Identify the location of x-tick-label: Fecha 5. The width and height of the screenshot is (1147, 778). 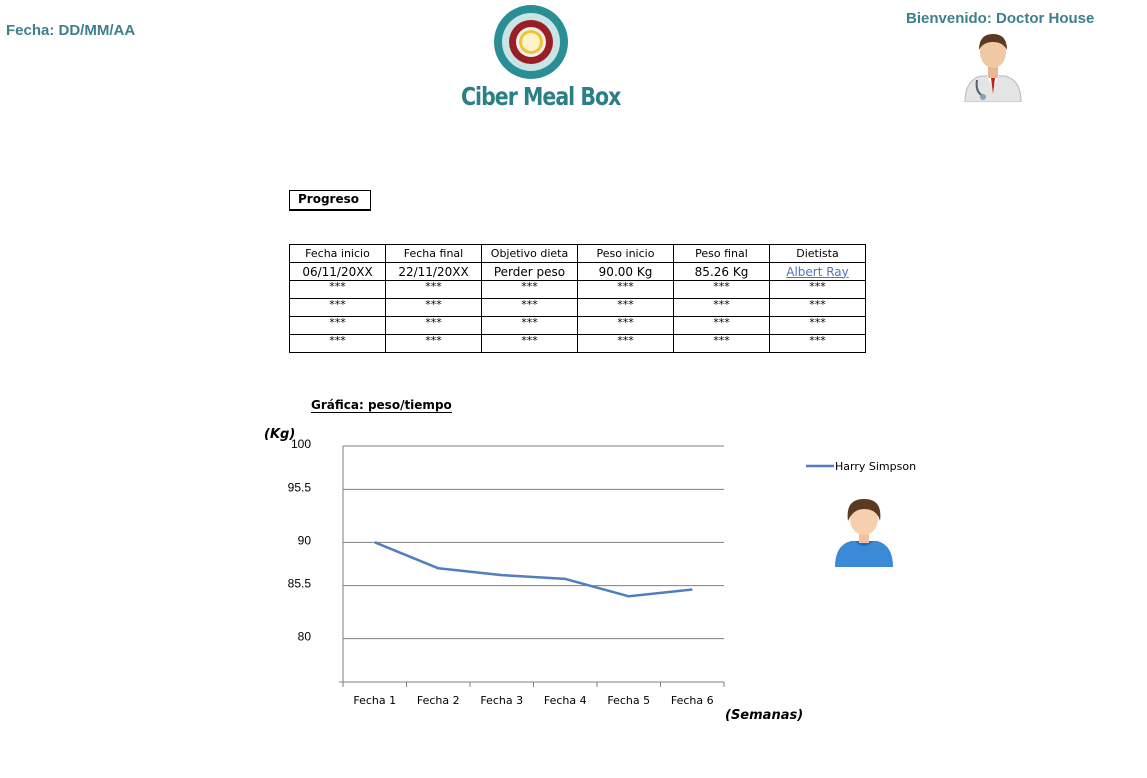
(628, 700).